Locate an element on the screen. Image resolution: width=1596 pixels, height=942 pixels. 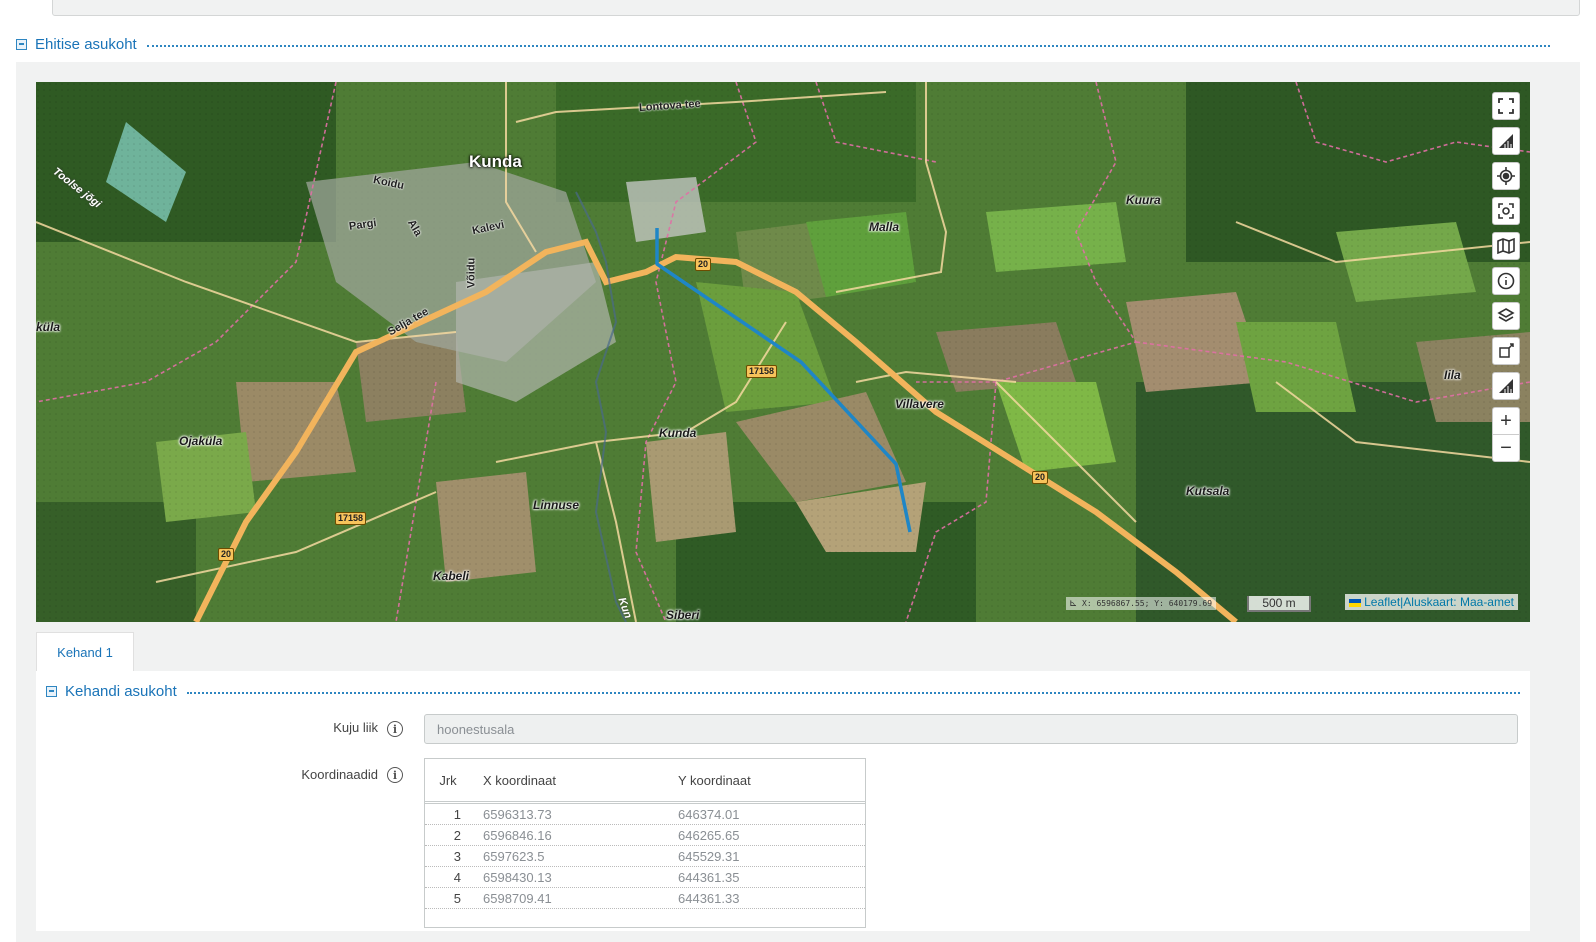
measure-icon is located at coordinates (1506, 141).